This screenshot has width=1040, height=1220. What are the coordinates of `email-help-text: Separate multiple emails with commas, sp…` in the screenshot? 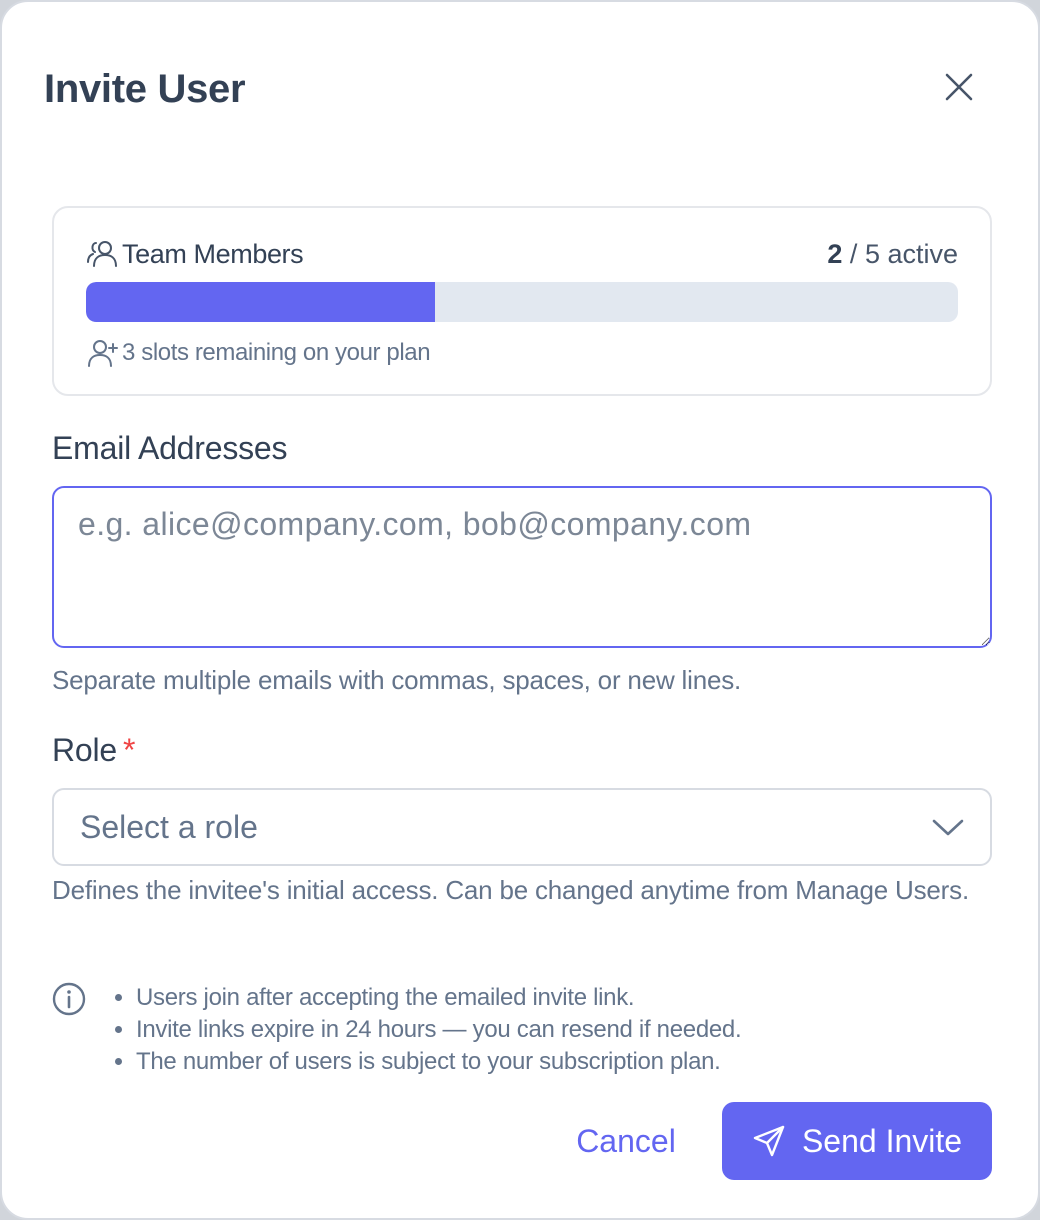 It's located at (397, 680).